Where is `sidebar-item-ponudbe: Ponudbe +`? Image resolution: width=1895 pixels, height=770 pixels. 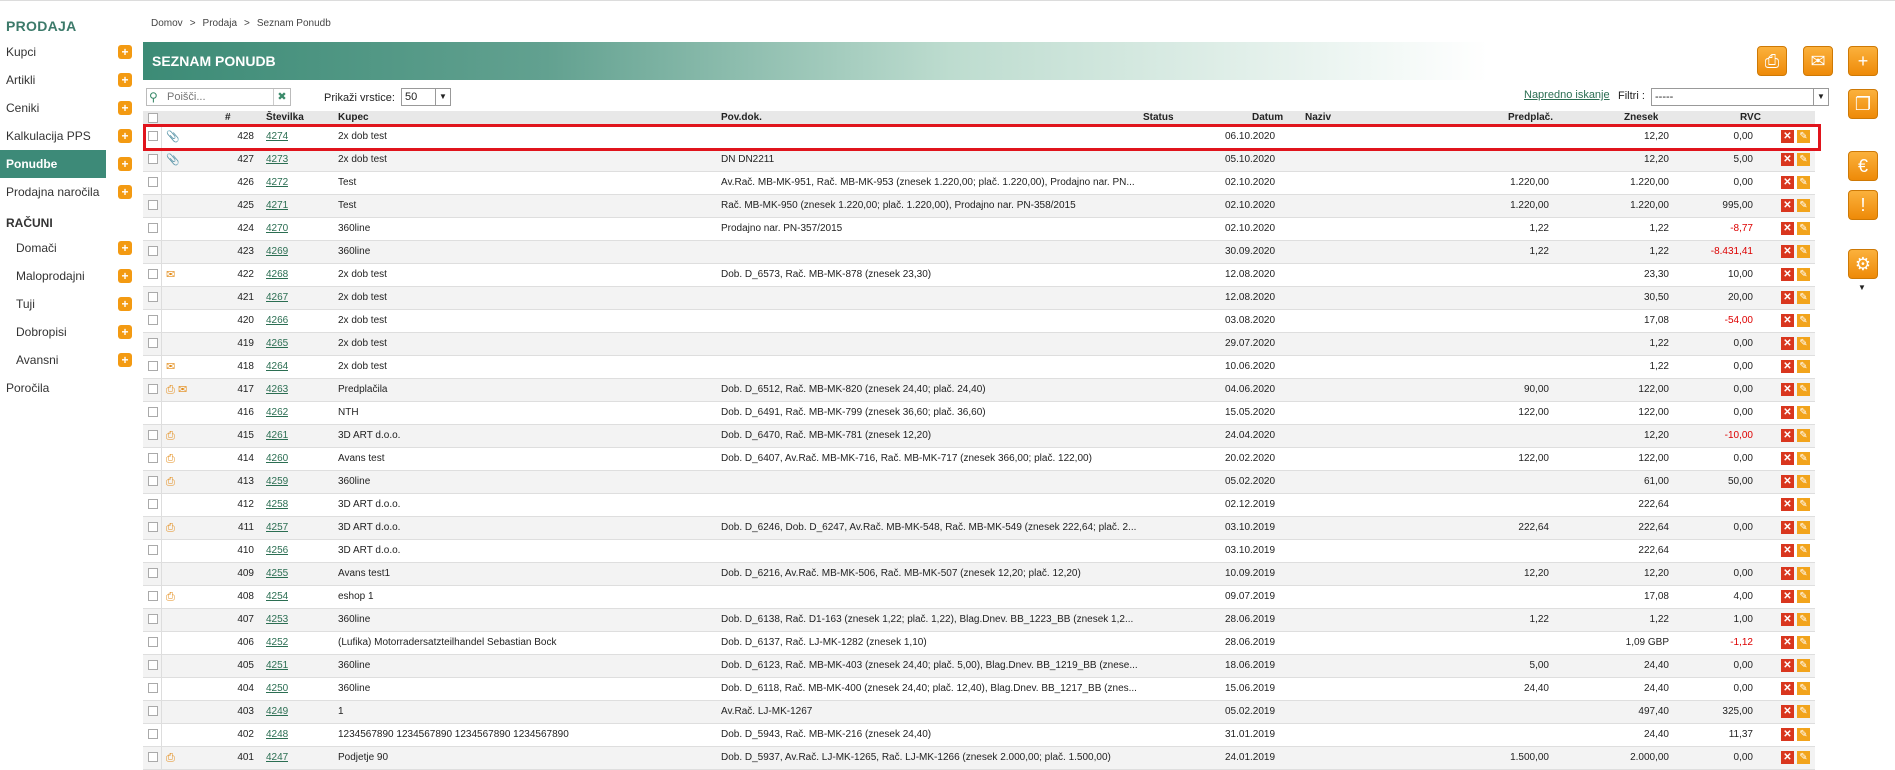
sidebar-item-ponudbe: Ponudbe + is located at coordinates (66, 164).